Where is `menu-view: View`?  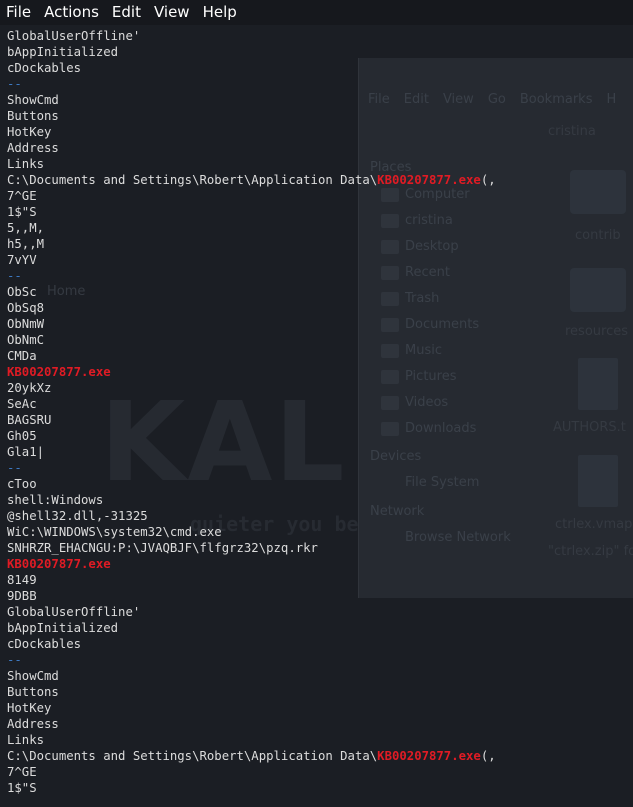 menu-view: View is located at coordinates (172, 12).